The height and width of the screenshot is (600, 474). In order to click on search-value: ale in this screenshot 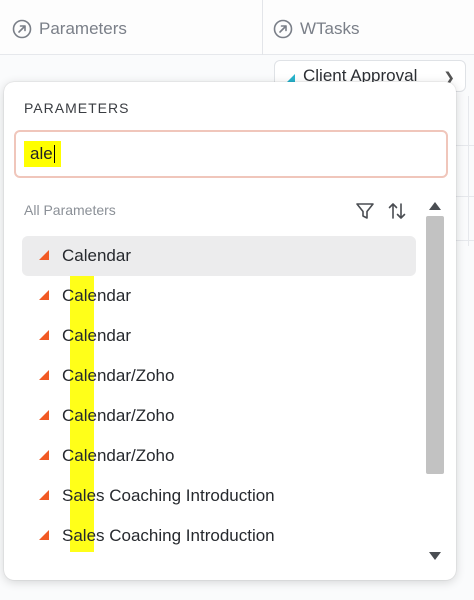, I will do `click(42, 154)`.